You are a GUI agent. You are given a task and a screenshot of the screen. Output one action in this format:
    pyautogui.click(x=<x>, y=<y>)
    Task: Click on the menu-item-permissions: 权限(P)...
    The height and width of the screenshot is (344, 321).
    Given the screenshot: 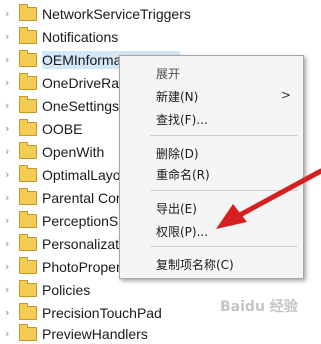 What is the action you would take?
    pyautogui.click(x=211, y=231)
    